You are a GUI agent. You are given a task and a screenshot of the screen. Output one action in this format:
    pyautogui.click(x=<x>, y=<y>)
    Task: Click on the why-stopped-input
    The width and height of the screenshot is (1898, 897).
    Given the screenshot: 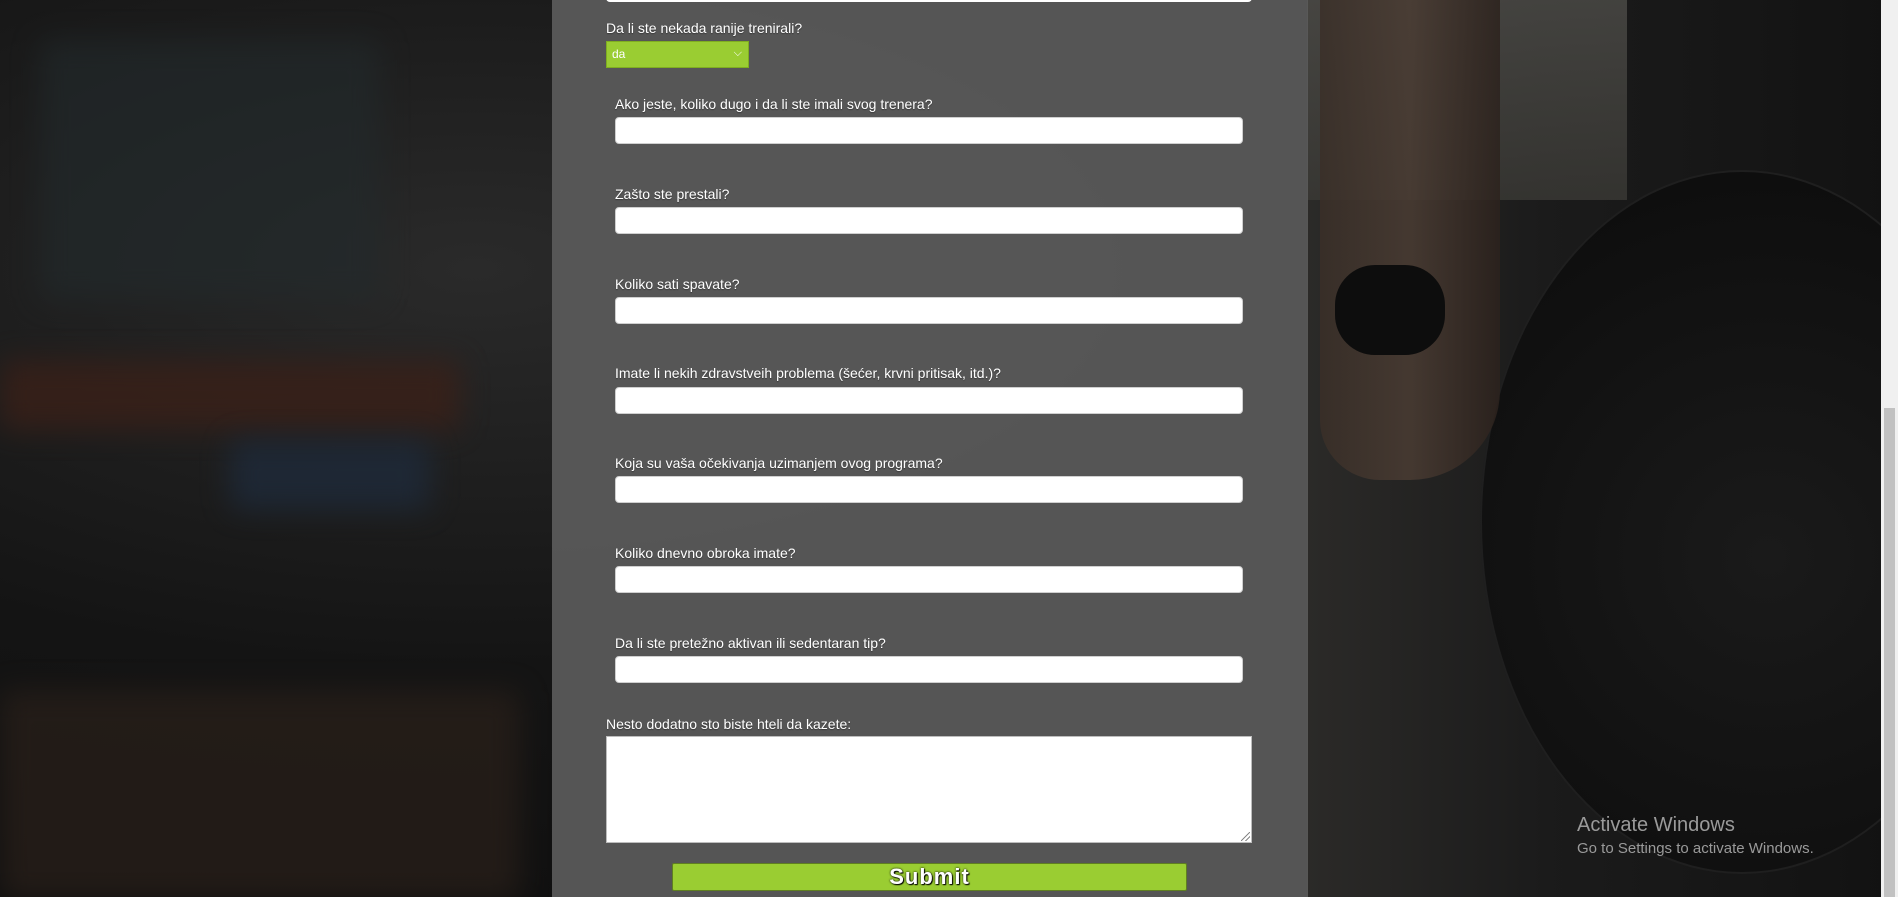 What is the action you would take?
    pyautogui.click(x=929, y=220)
    